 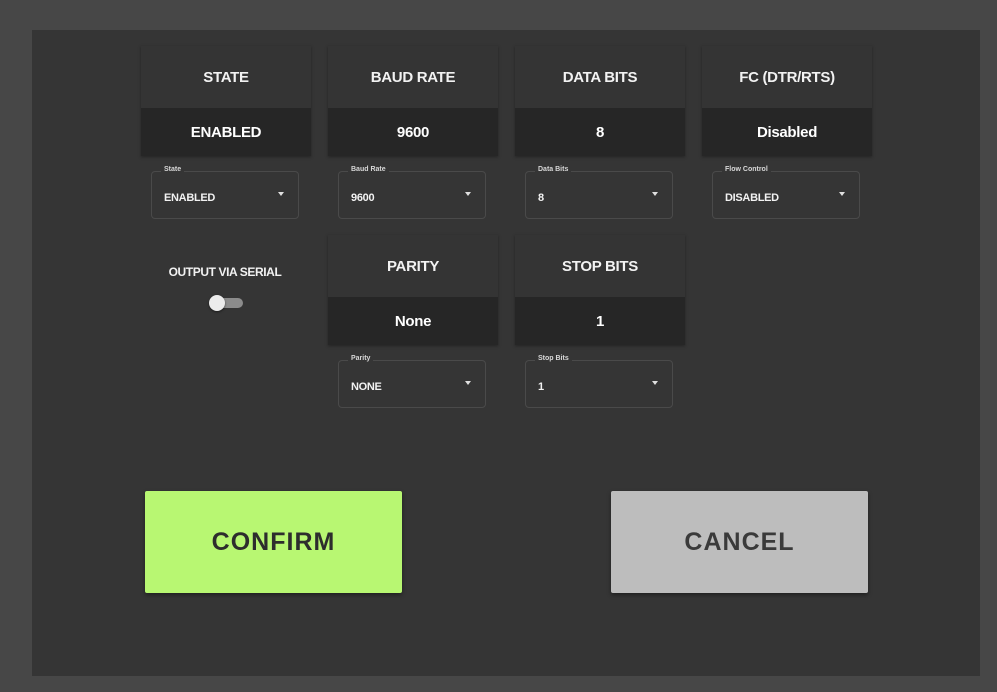 What do you see at coordinates (553, 358) in the screenshot?
I see `stop-bits-select-label: Stop Bits` at bounding box center [553, 358].